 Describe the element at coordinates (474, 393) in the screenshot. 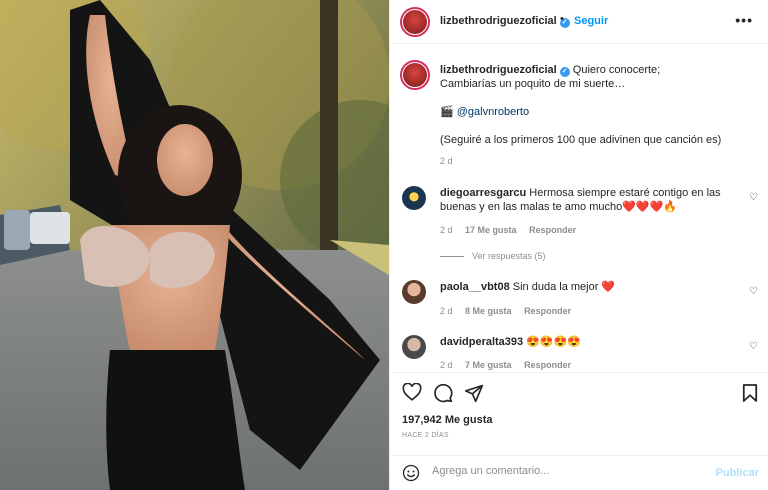

I see `share-send-icon` at that location.